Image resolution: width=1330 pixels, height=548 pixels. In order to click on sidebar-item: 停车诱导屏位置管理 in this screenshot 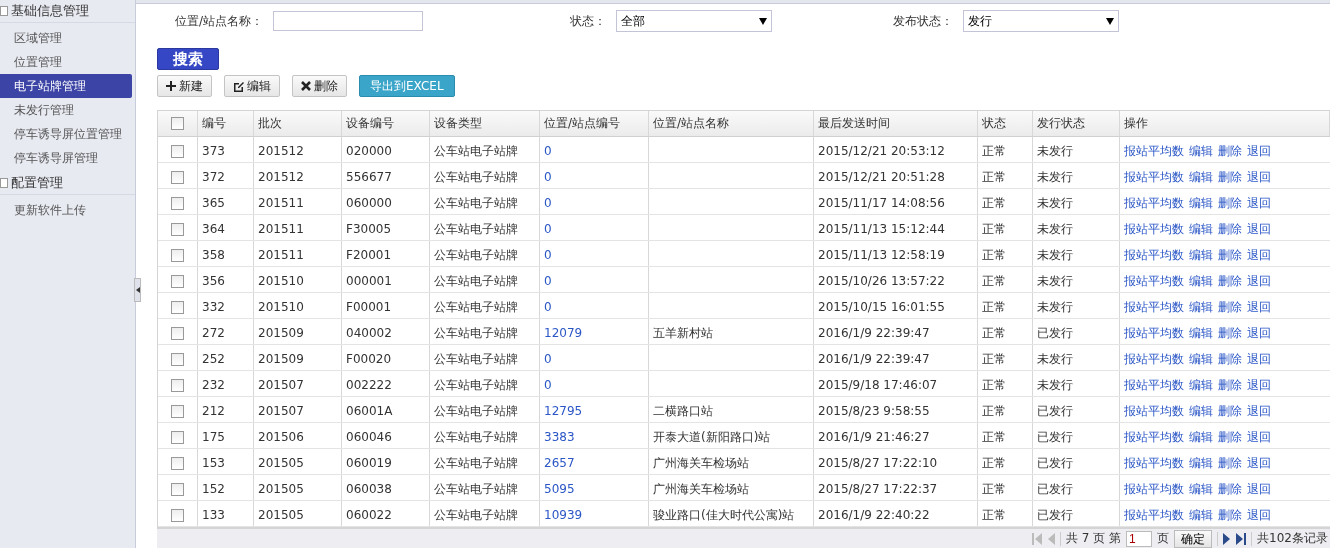, I will do `click(67, 134)`.